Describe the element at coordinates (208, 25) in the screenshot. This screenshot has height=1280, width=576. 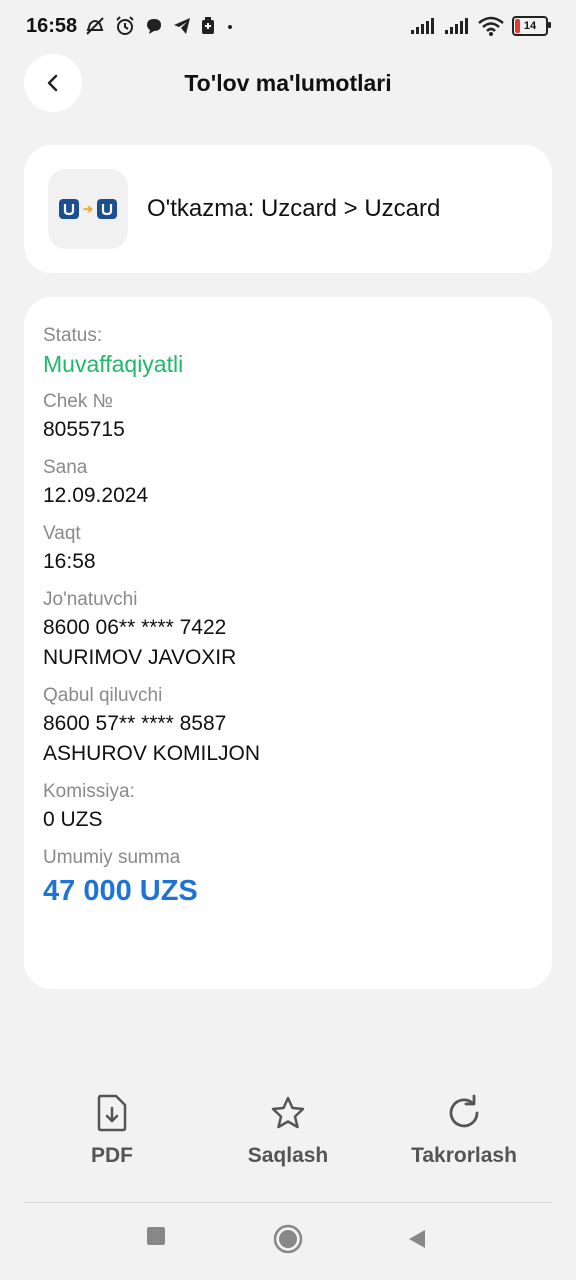
I see `battery-saver-icon` at that location.